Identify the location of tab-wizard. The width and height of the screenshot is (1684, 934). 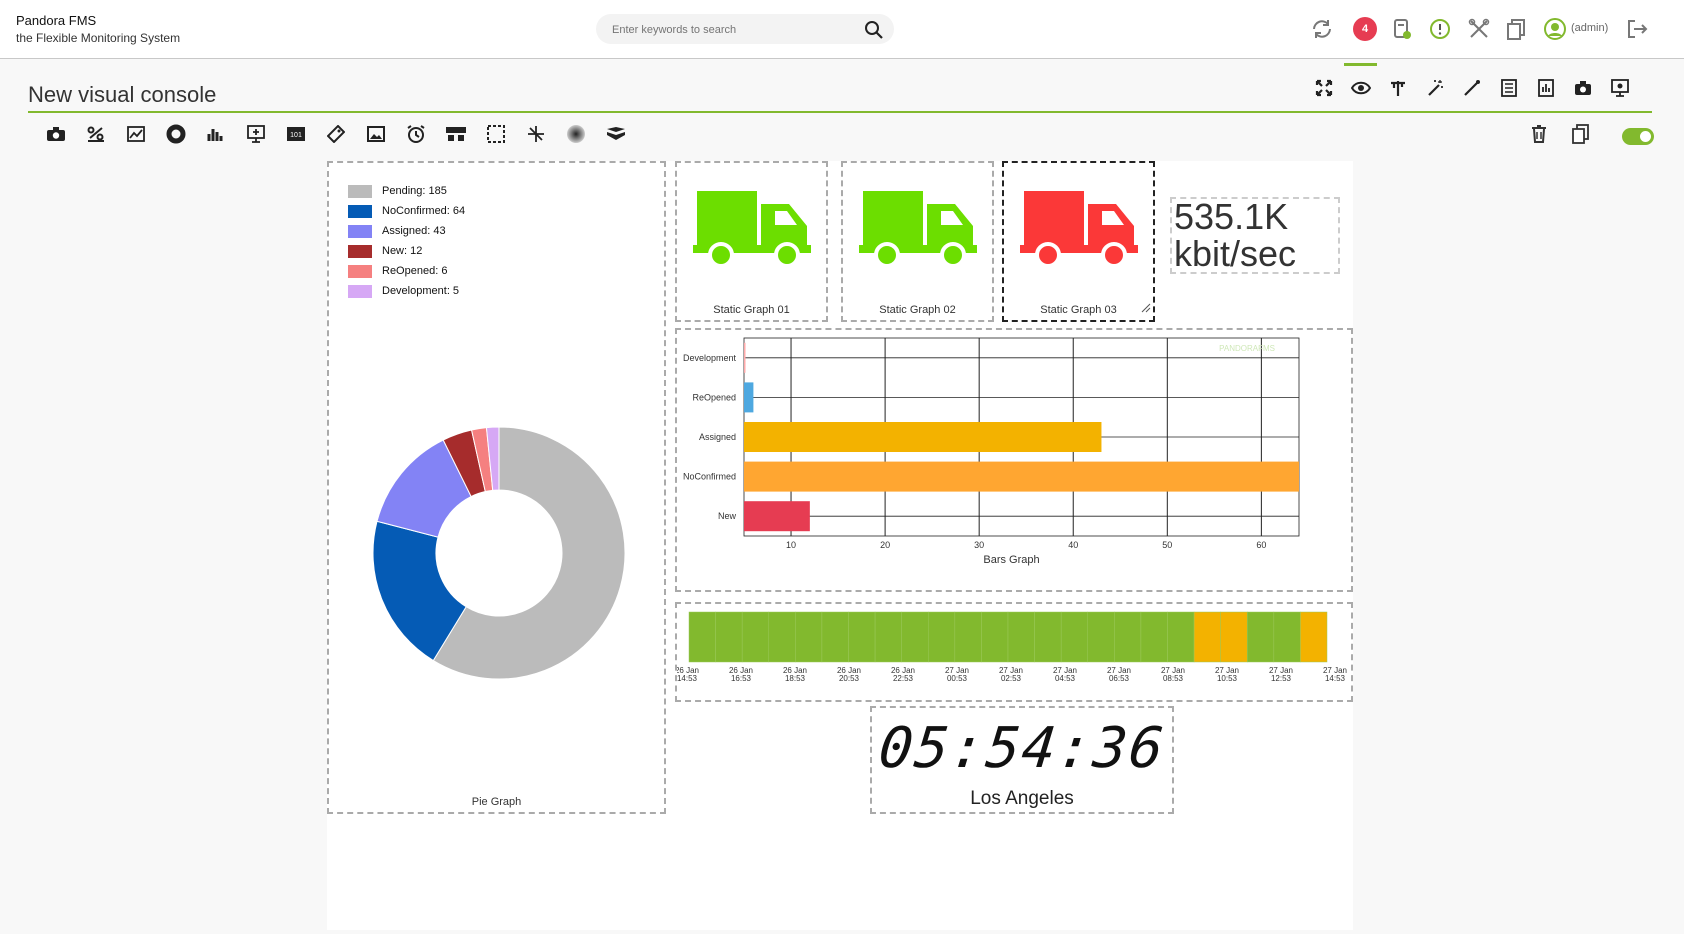
(1434, 90).